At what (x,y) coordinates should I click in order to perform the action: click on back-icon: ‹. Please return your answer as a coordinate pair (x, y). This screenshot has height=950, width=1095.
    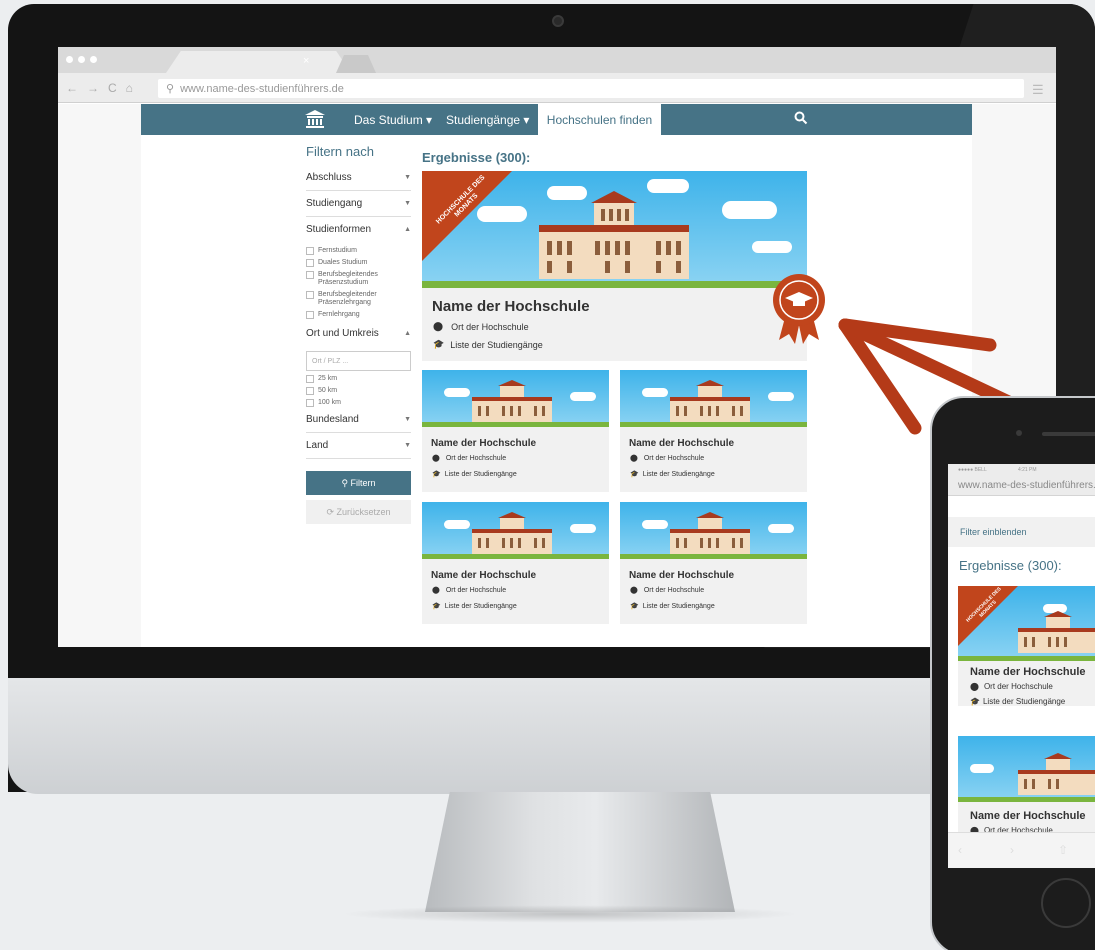
    Looking at the image, I should click on (960, 850).